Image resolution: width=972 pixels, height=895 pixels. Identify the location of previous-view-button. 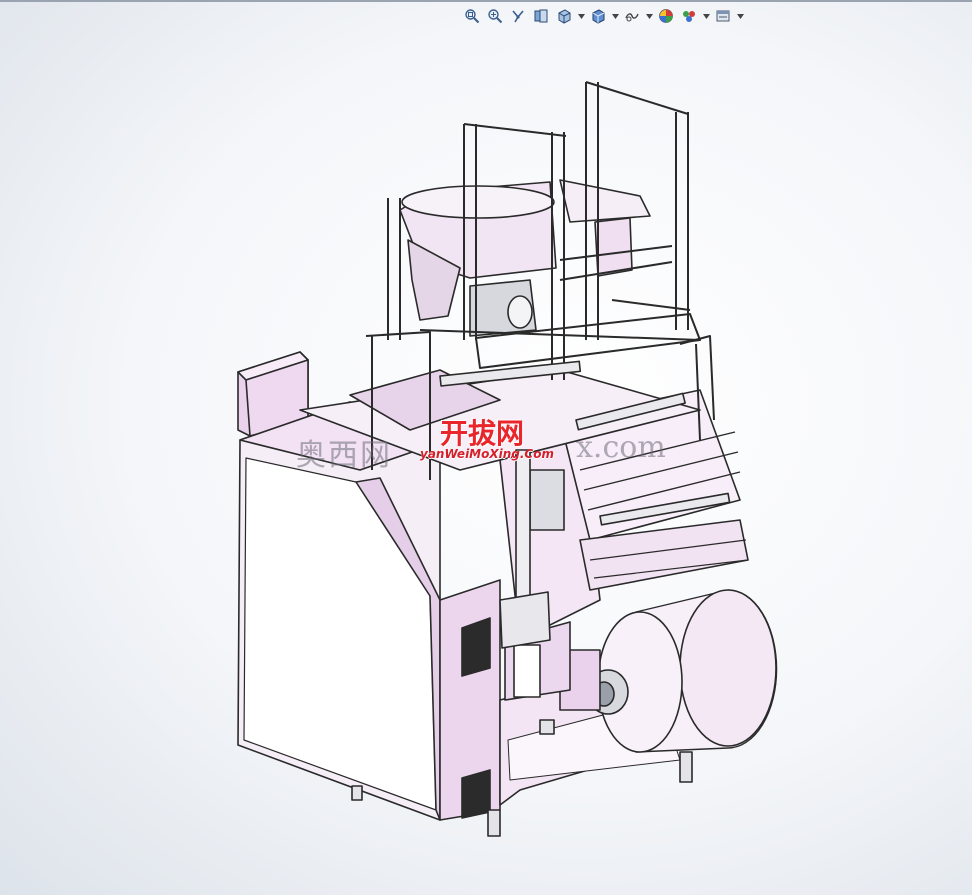
(518, 16).